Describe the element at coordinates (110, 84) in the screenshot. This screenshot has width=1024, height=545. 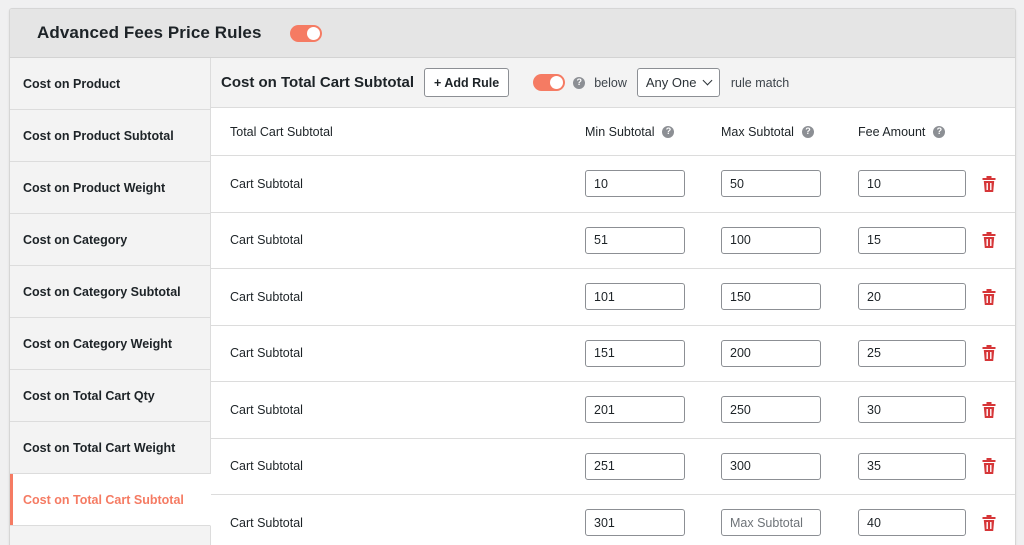
I see `sidebar-item-cost-on-product: Cost on Product` at that location.